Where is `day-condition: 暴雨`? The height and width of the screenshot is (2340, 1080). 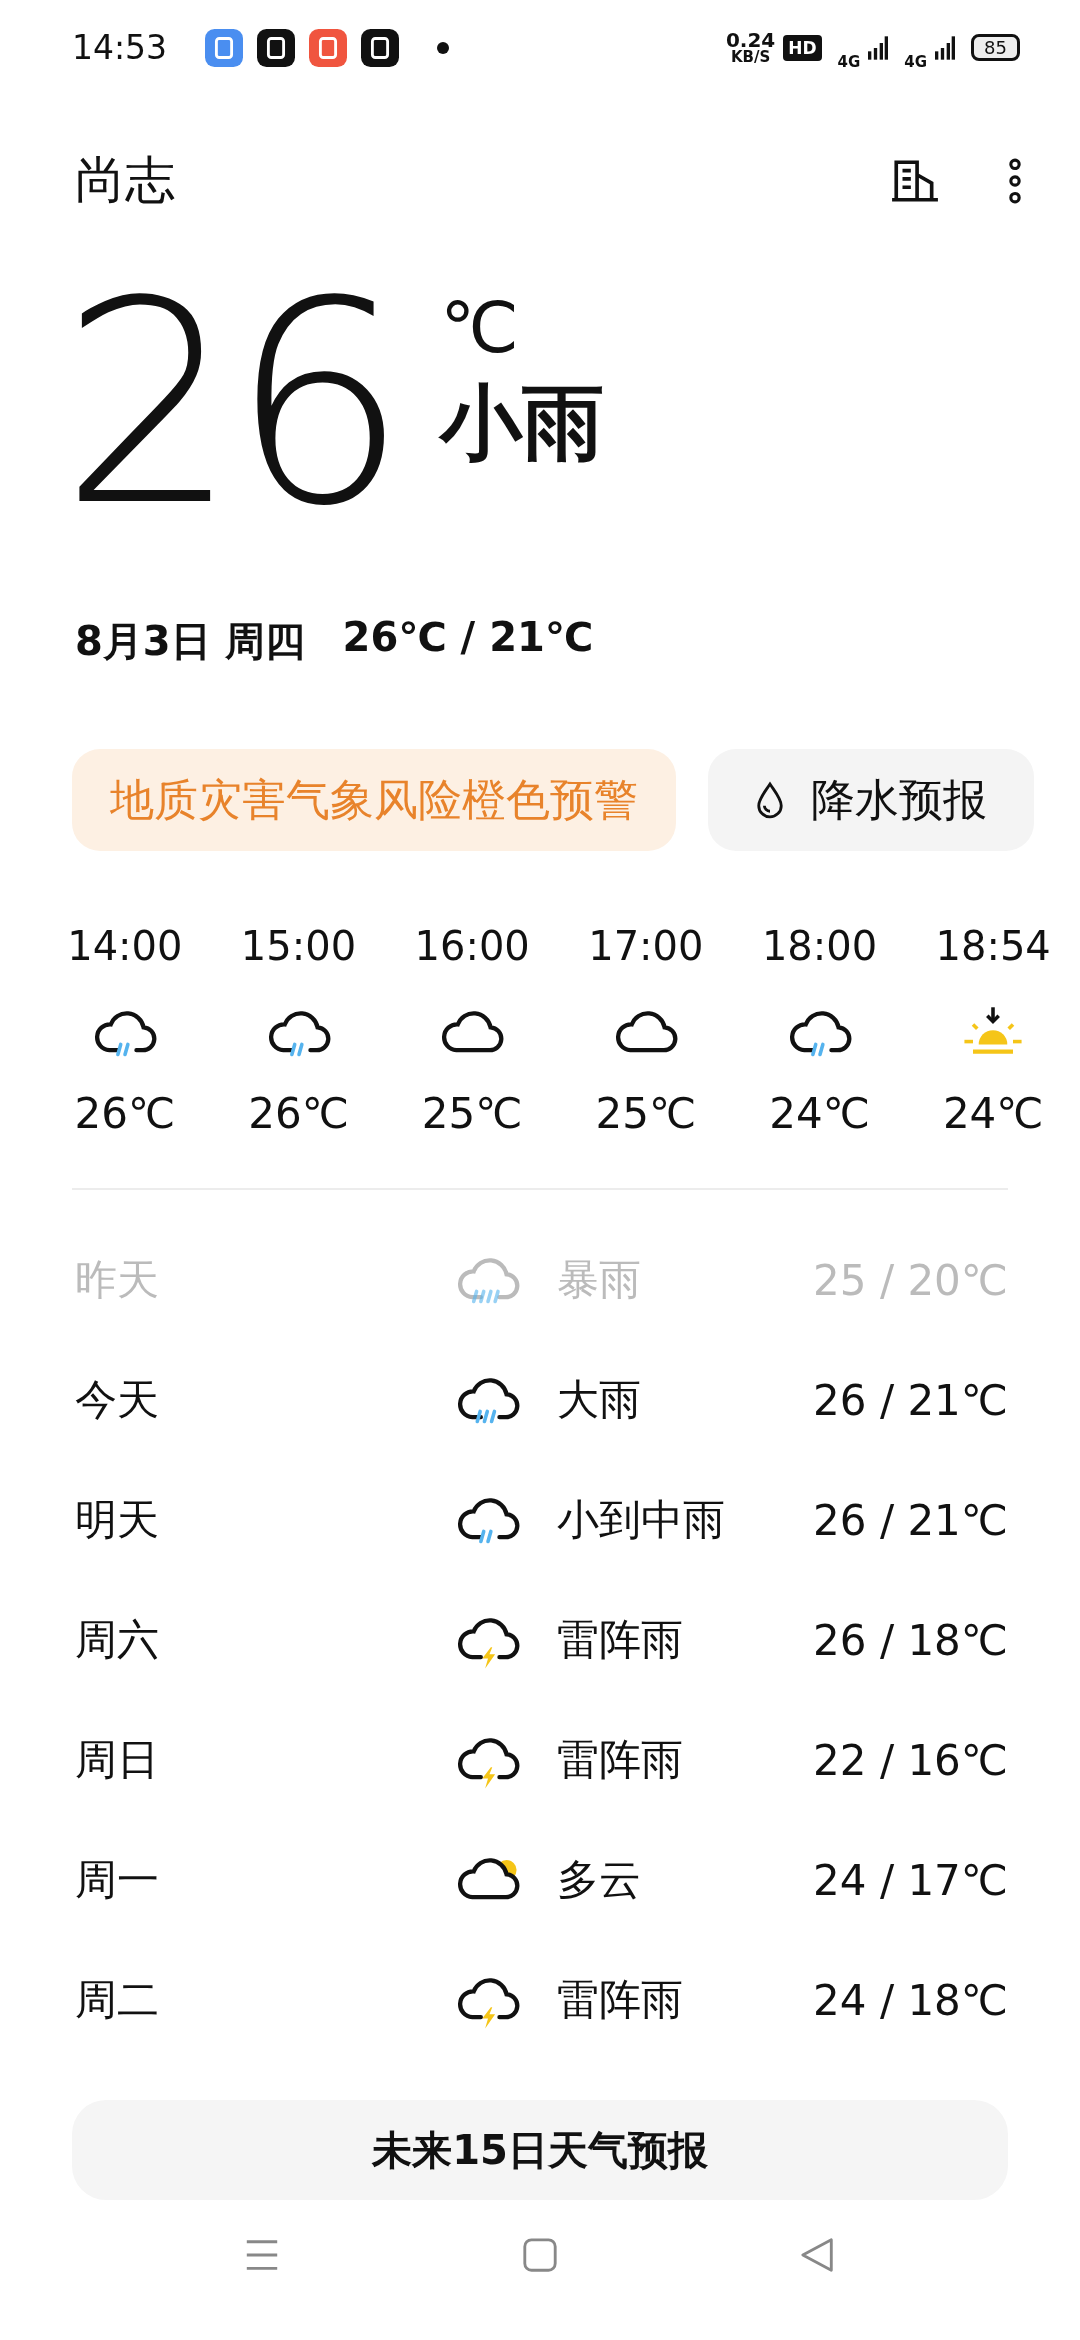
day-condition: 暴雨 is located at coordinates (599, 1280).